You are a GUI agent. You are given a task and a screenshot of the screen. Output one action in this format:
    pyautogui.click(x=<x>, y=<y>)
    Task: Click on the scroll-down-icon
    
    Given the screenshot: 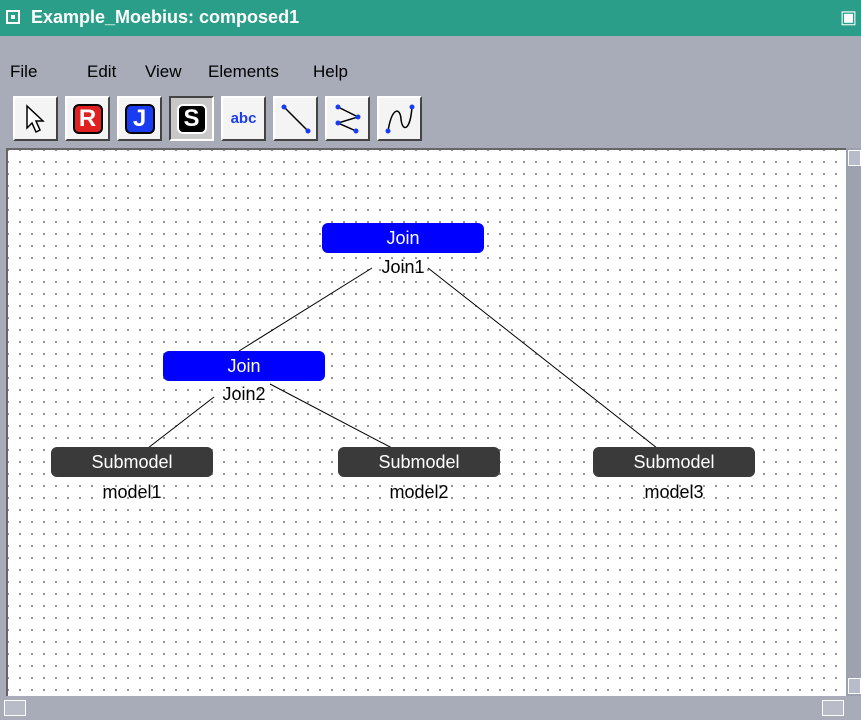 What is the action you would take?
    pyautogui.click(x=854, y=686)
    